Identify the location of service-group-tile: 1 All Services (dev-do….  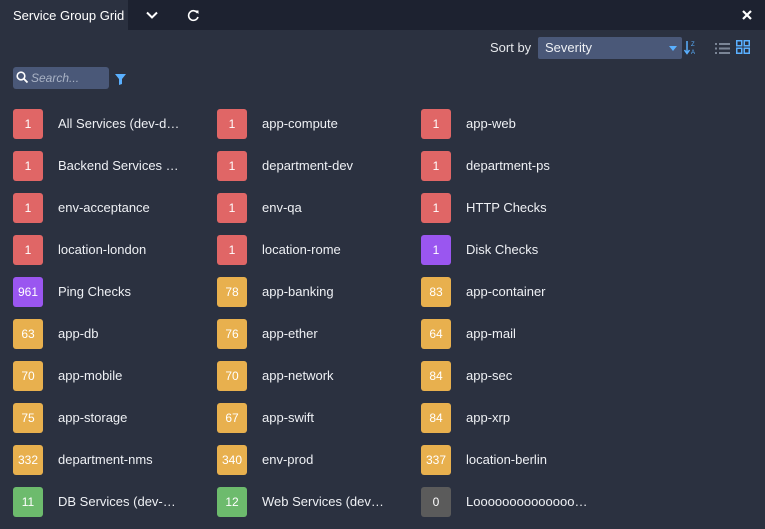
(115, 130).